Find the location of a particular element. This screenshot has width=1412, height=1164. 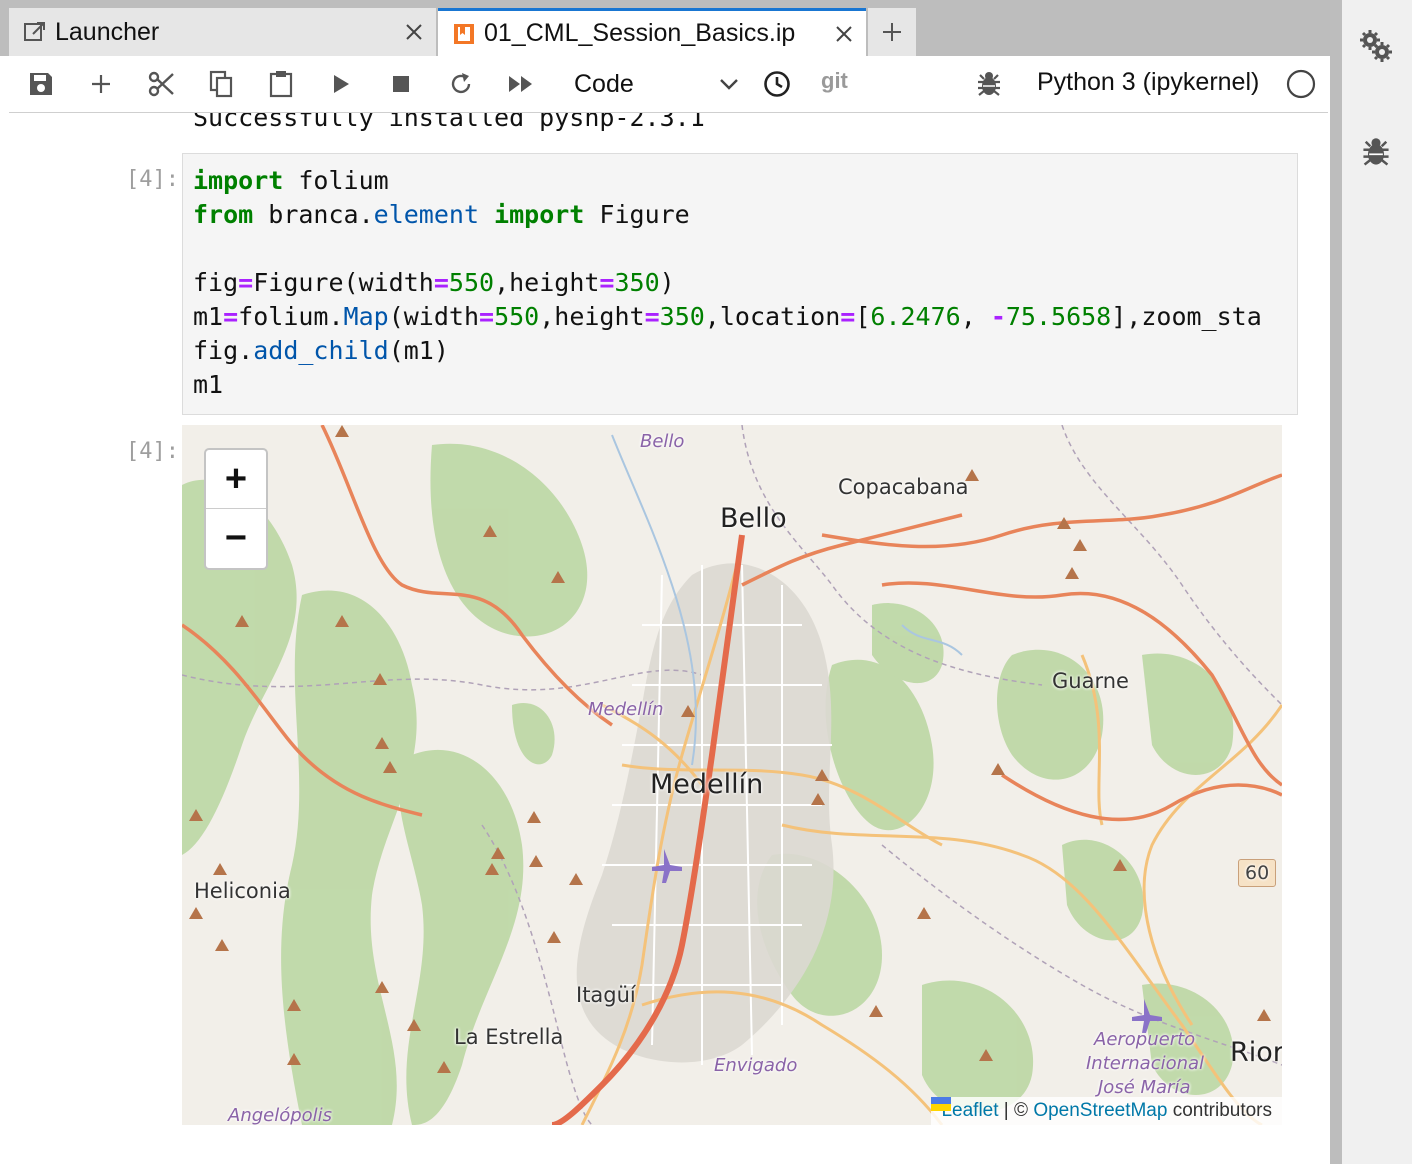

insert-cell-button is located at coordinates (101, 84).